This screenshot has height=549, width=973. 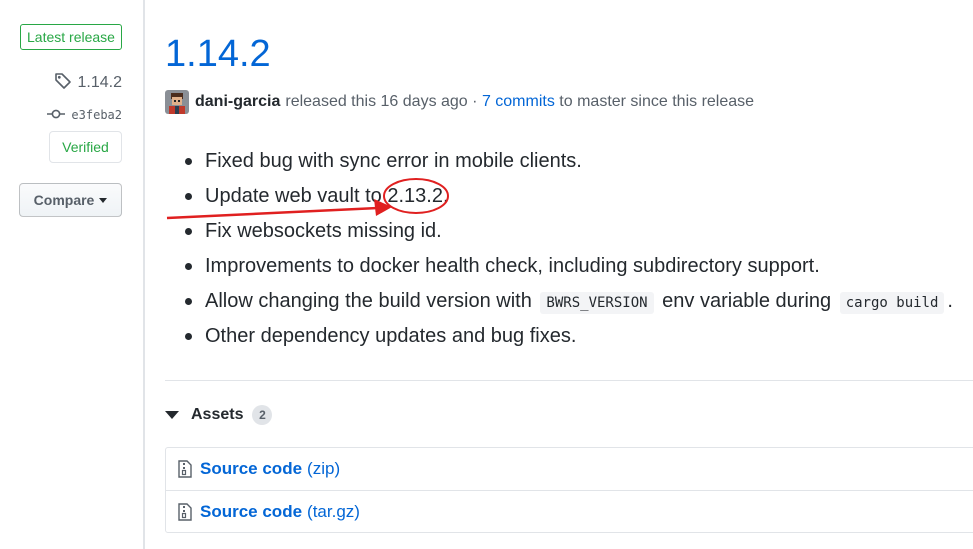 I want to click on web-vault-version: 2.13.2., so click(x=418, y=196).